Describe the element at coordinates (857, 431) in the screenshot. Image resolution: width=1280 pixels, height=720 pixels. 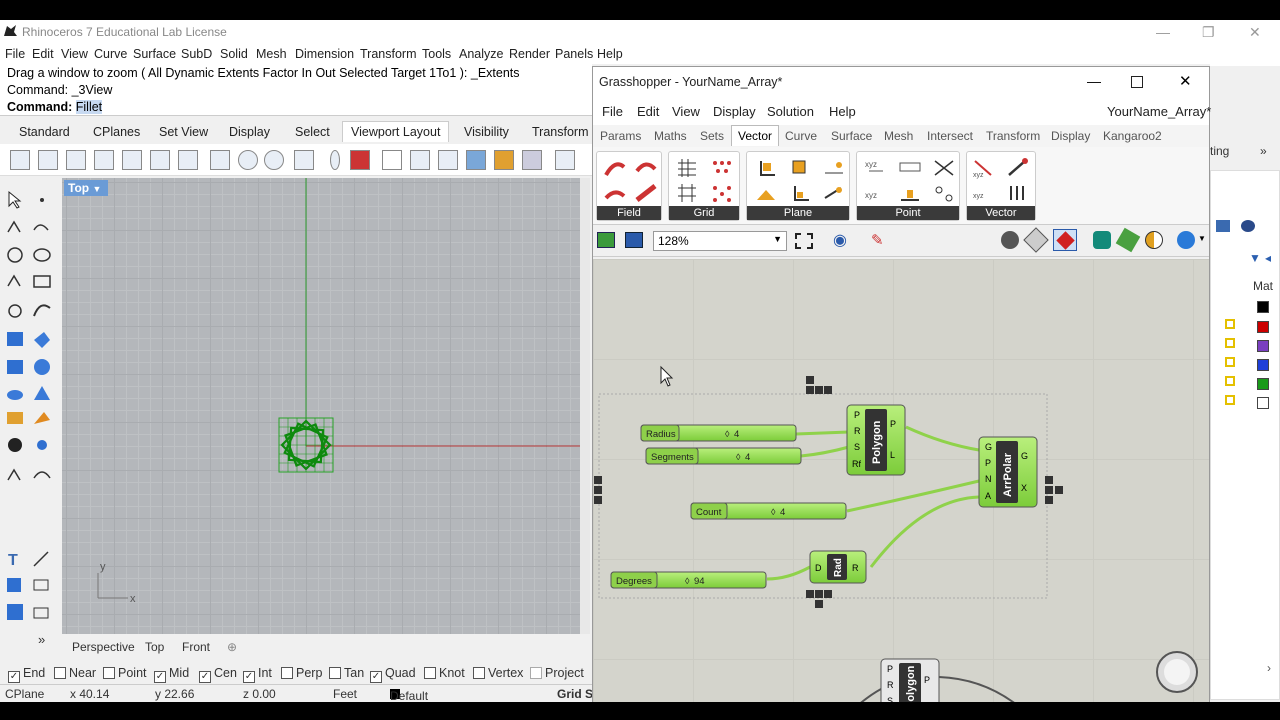
I see `input-param-label: R` at that location.